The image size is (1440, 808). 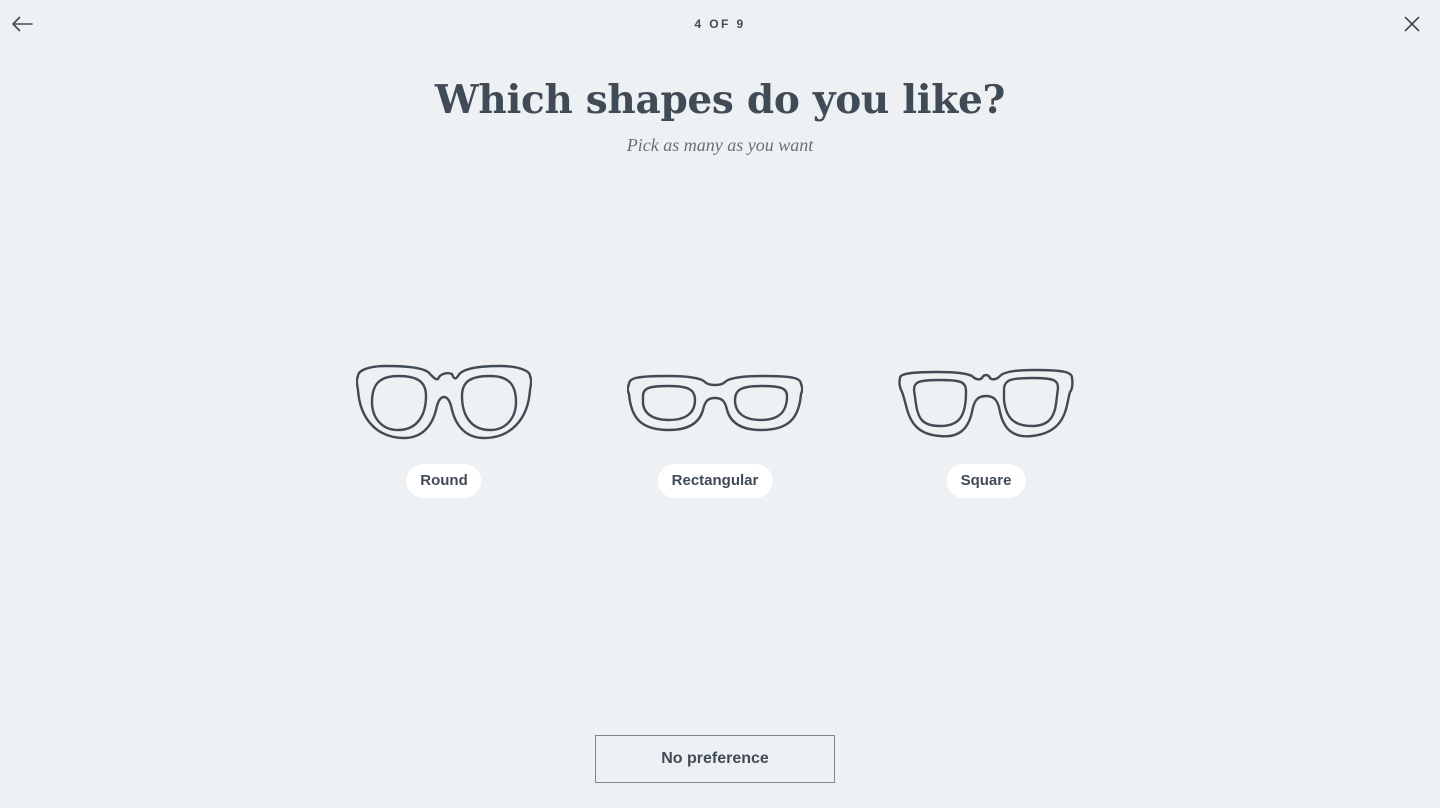 I want to click on shape-option-round: Round, so click(x=444, y=430).